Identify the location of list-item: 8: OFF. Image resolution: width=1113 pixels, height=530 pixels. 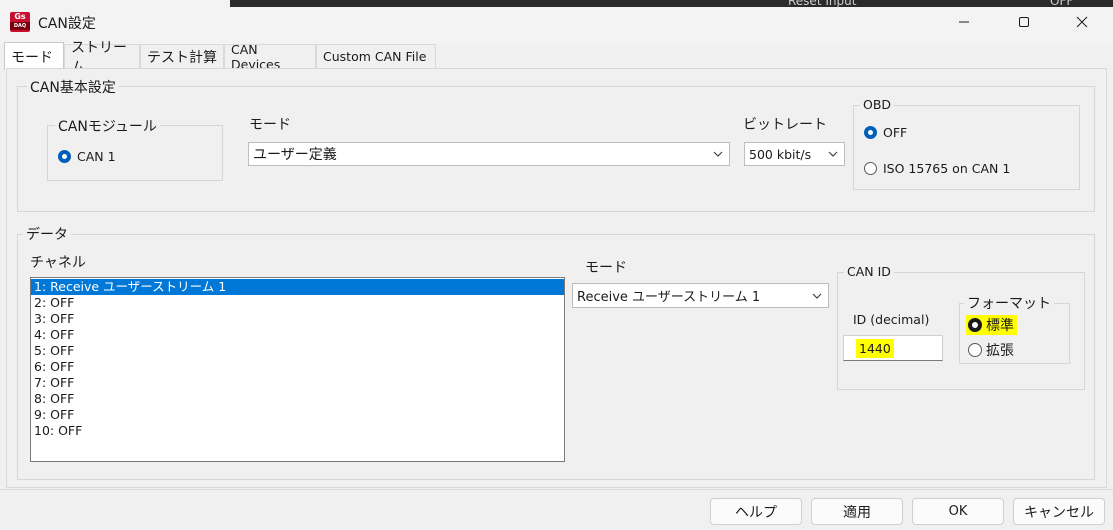
(297, 399).